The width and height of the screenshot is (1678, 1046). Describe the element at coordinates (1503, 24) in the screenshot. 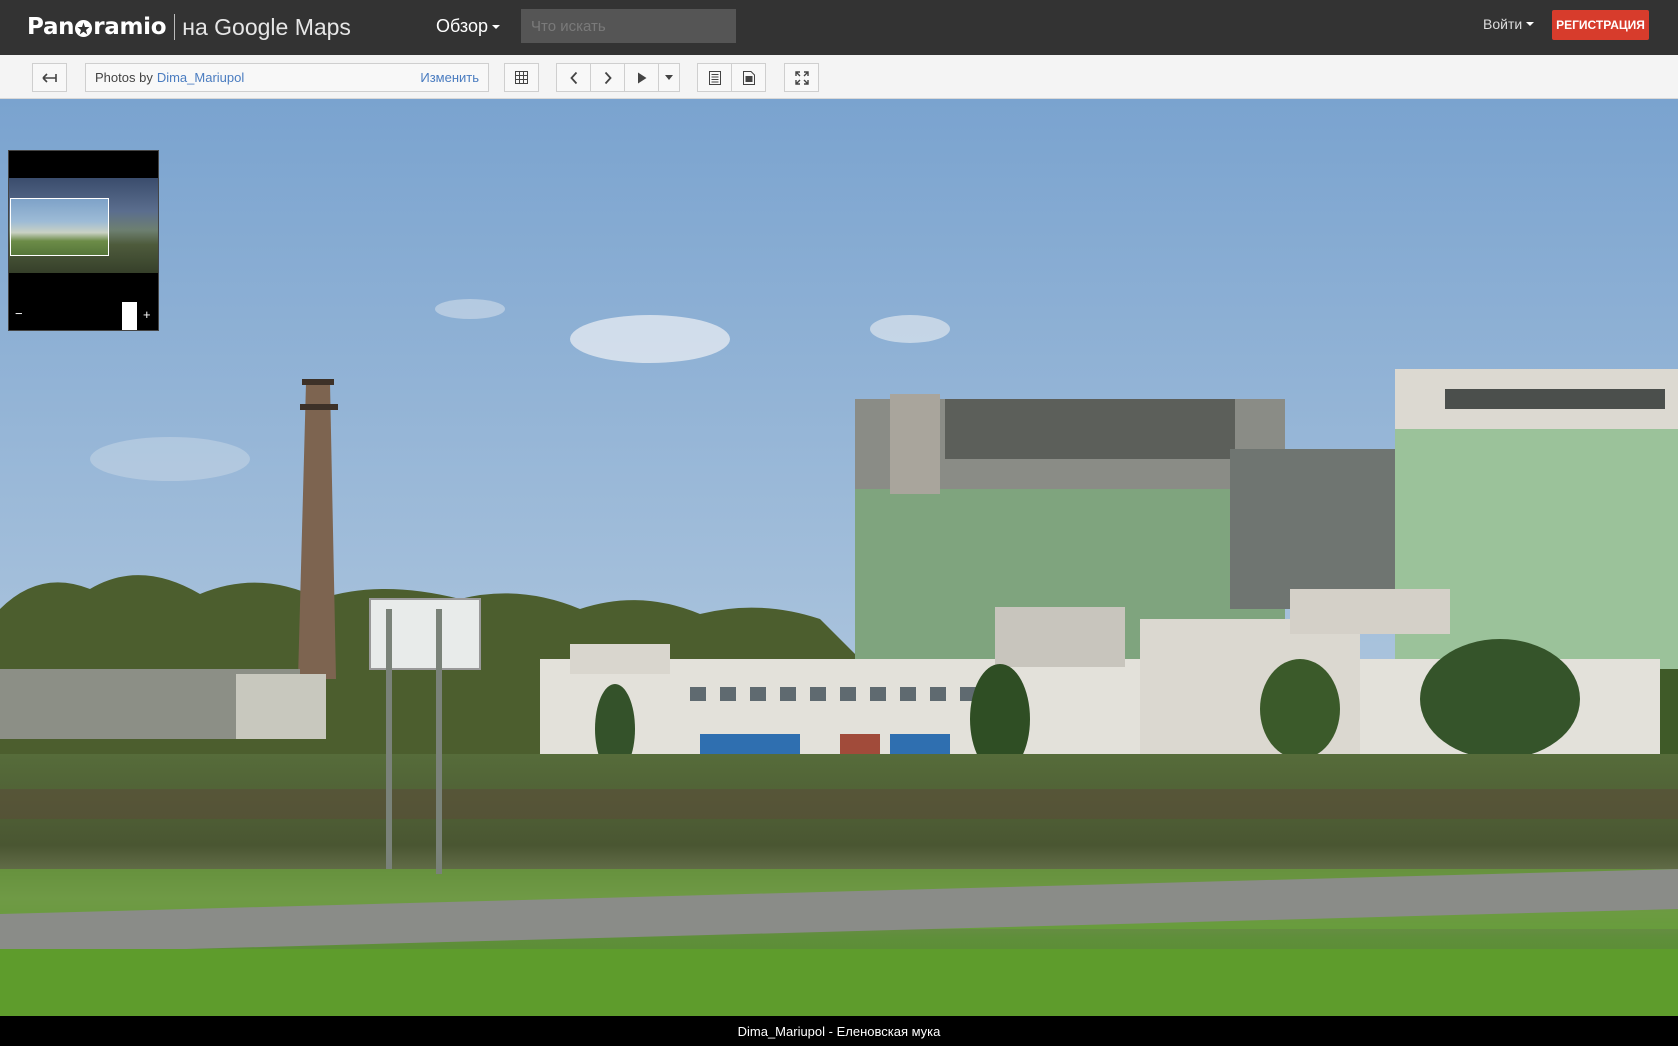

I see `login-label: Войти` at that location.